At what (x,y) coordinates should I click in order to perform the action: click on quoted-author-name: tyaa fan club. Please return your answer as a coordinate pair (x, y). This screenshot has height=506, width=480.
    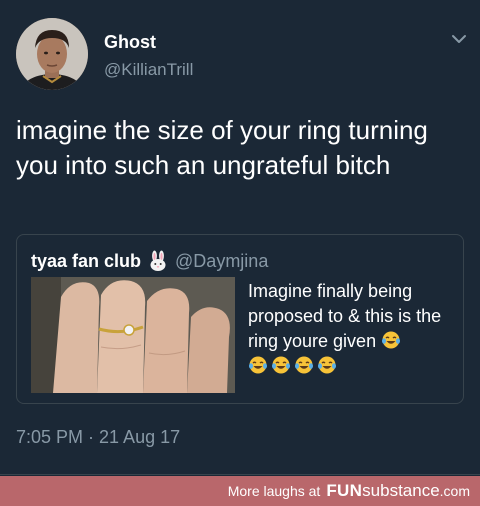
    Looking at the image, I should click on (86, 260).